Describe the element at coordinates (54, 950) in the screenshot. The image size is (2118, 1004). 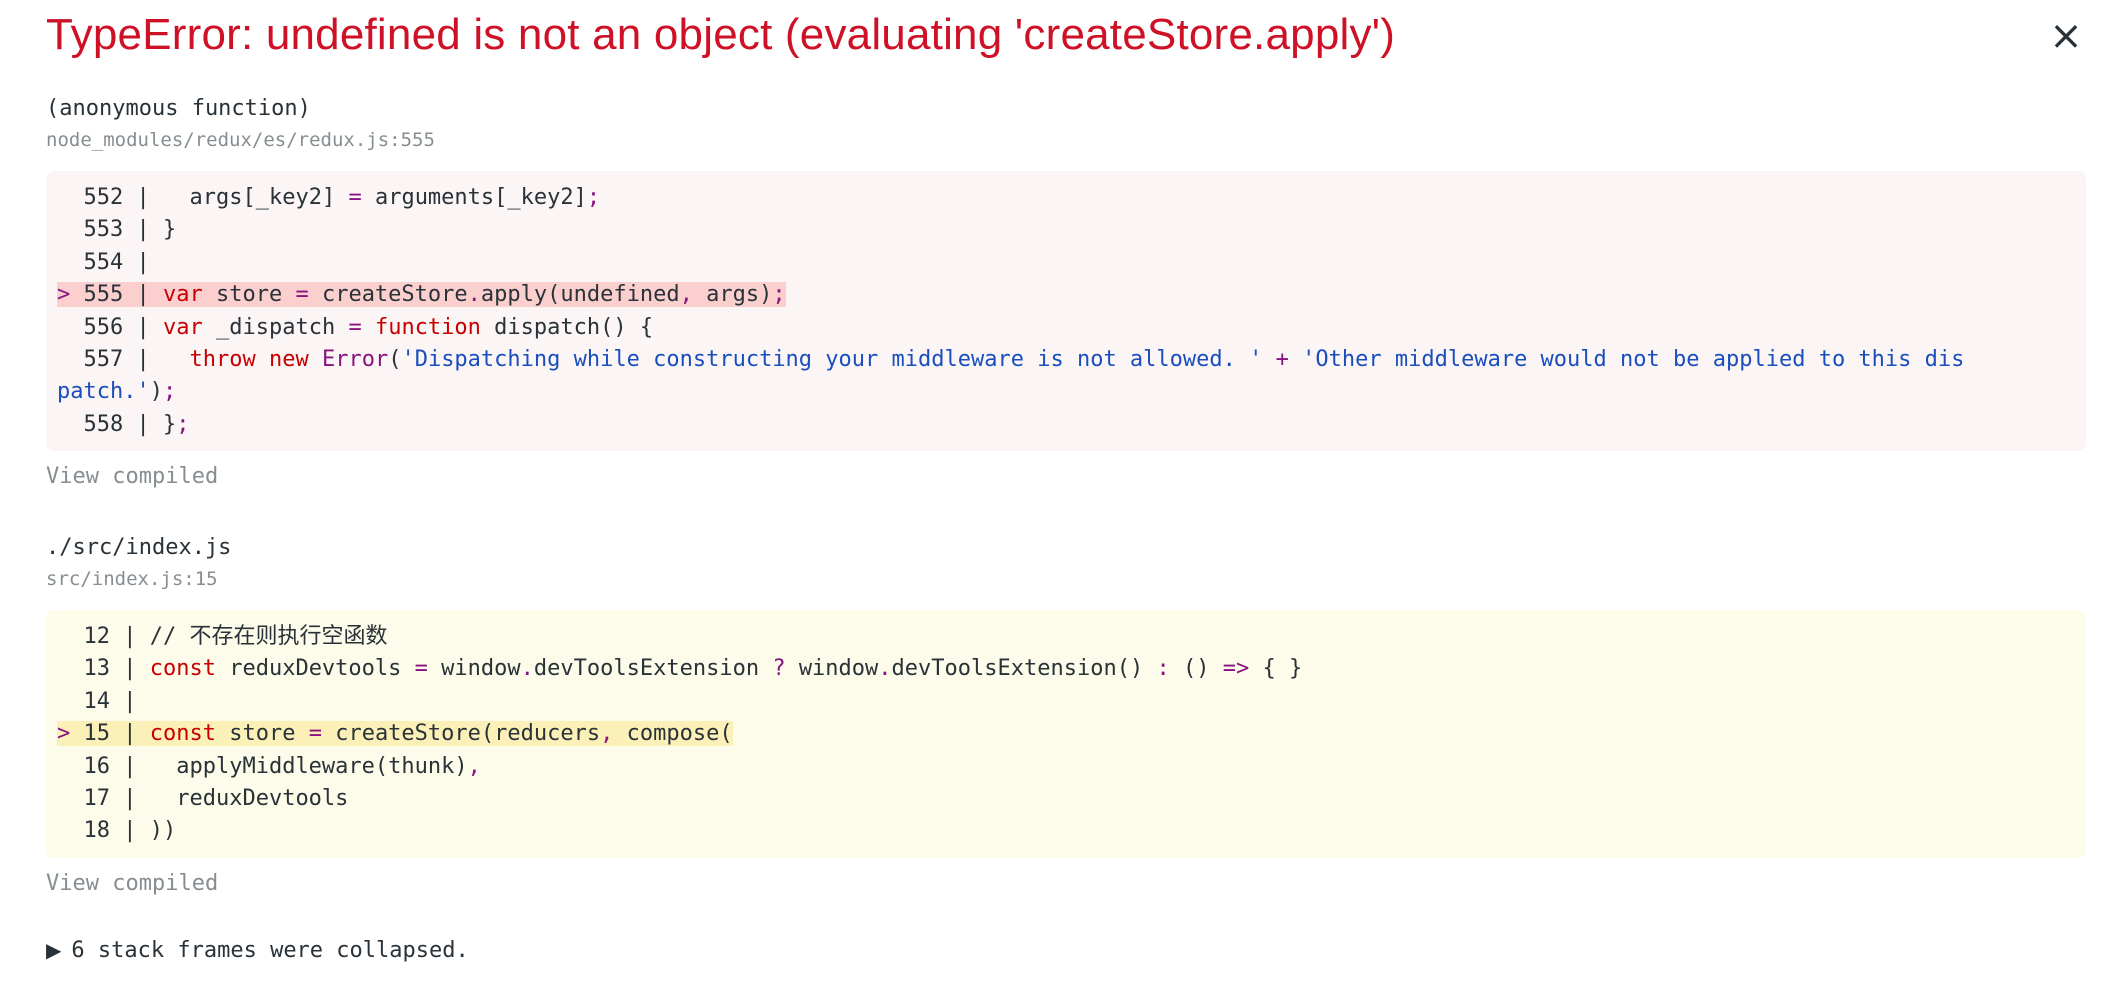
I see `expand-arrow-icon: ▶` at that location.